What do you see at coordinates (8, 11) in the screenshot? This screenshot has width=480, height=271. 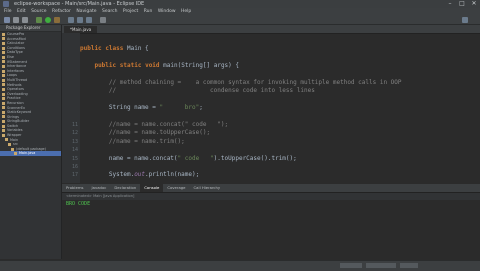 I see `menu-file: File` at bounding box center [8, 11].